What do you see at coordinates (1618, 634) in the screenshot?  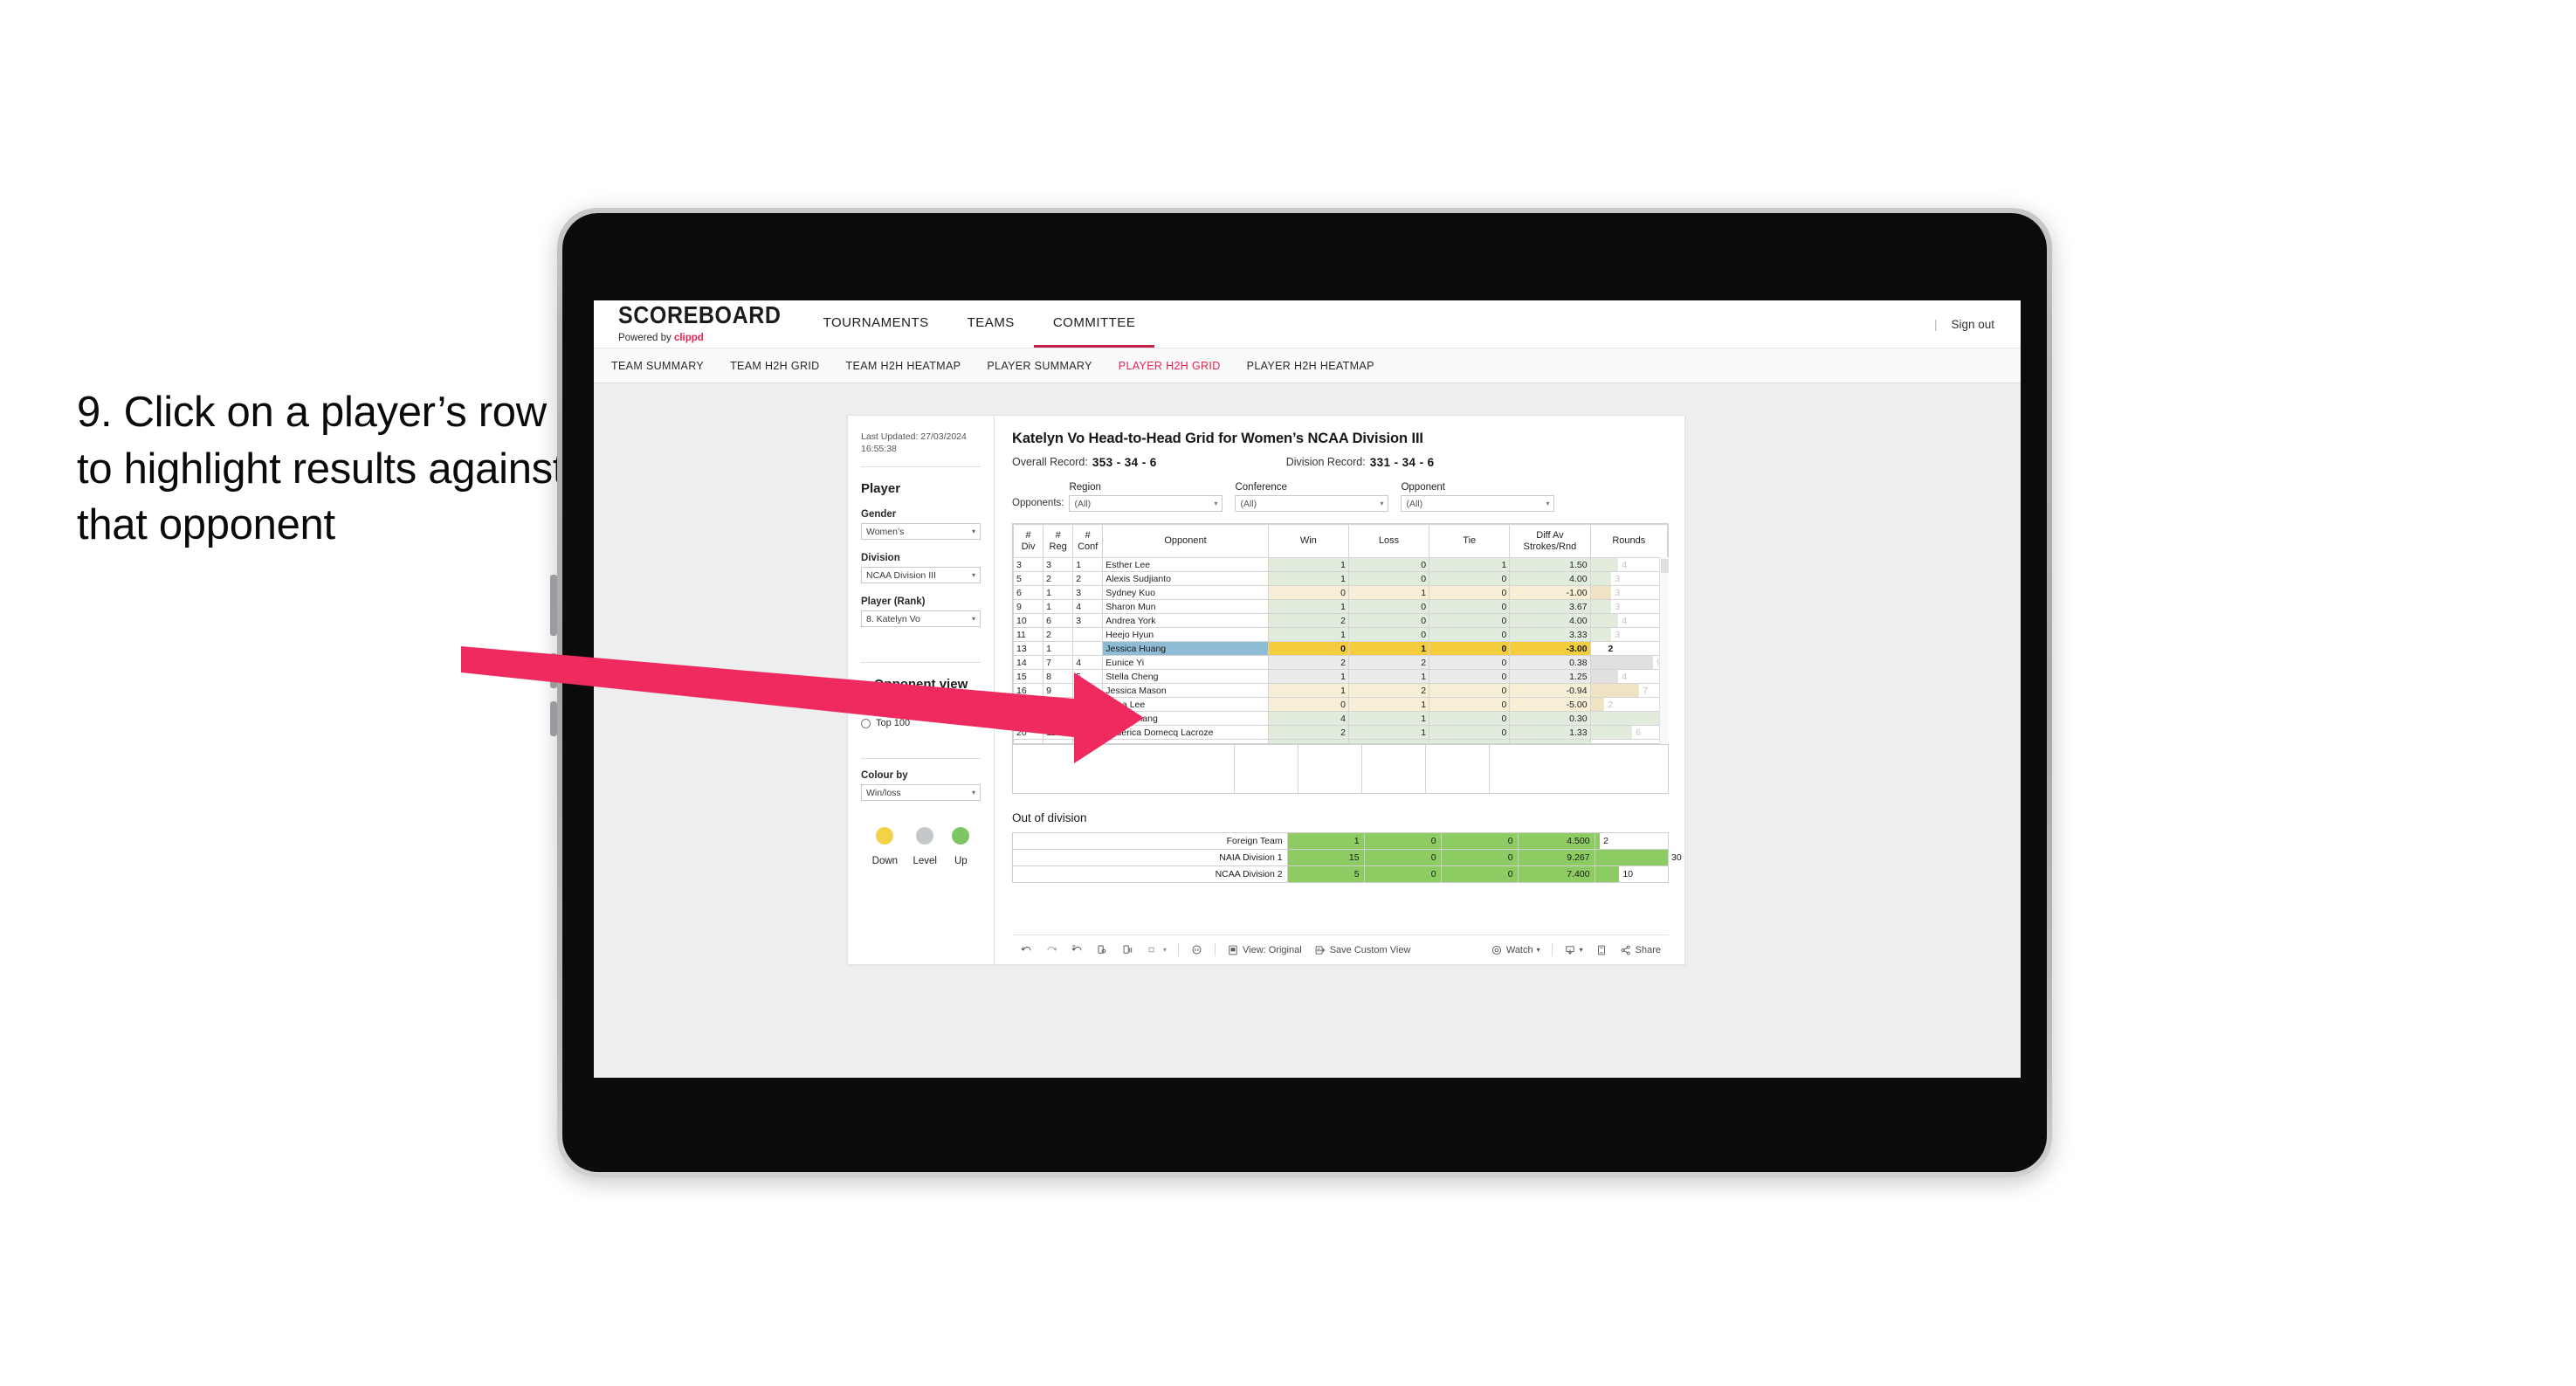 I see `rounds-value: 3` at bounding box center [1618, 634].